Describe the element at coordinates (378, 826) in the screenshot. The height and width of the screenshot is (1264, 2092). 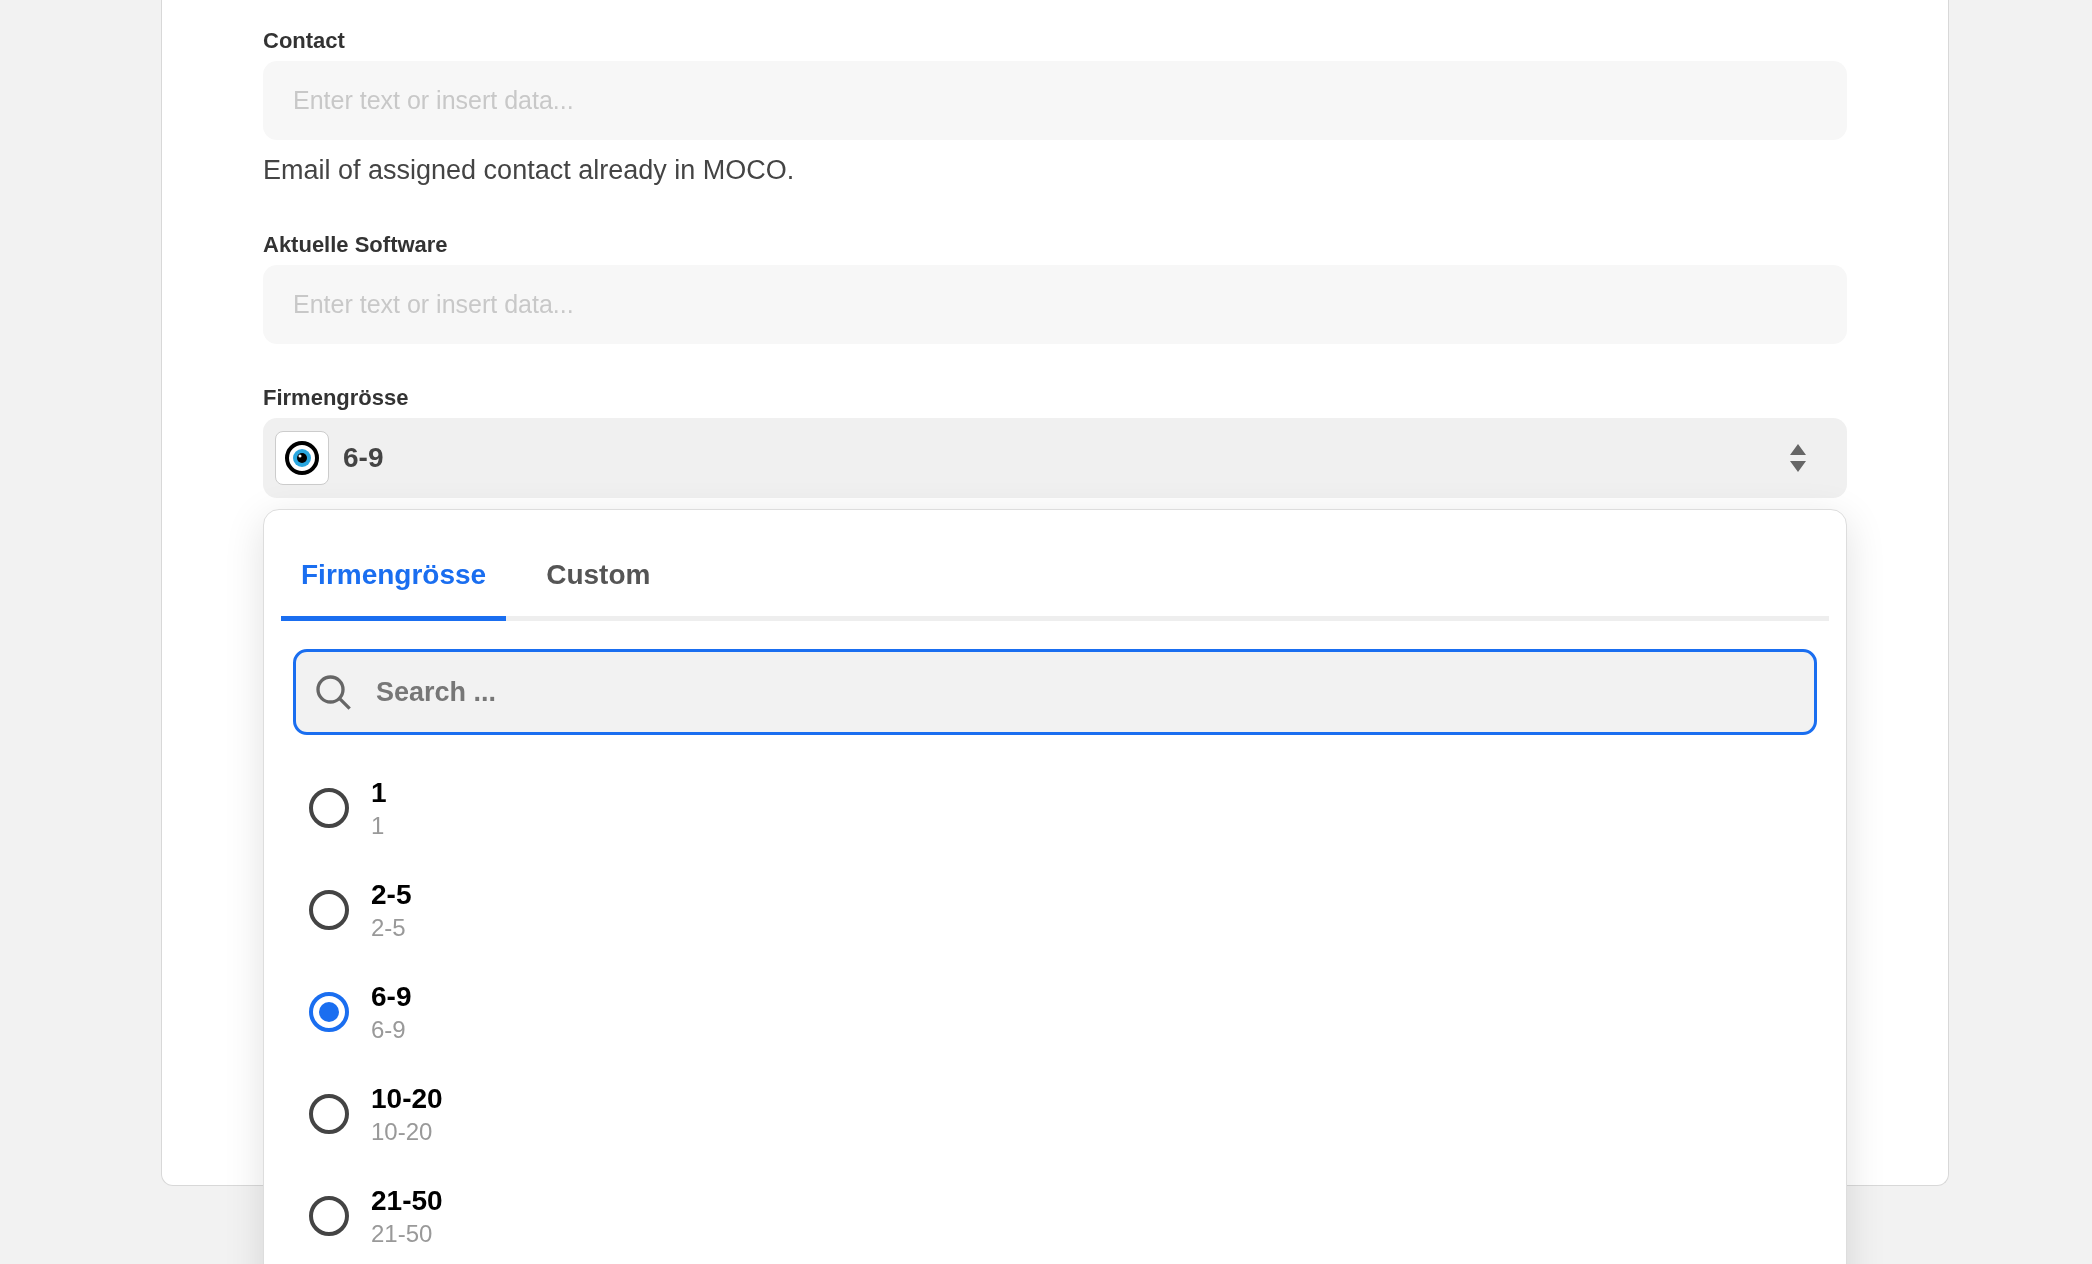
I see `option-subtitle: 1` at that location.